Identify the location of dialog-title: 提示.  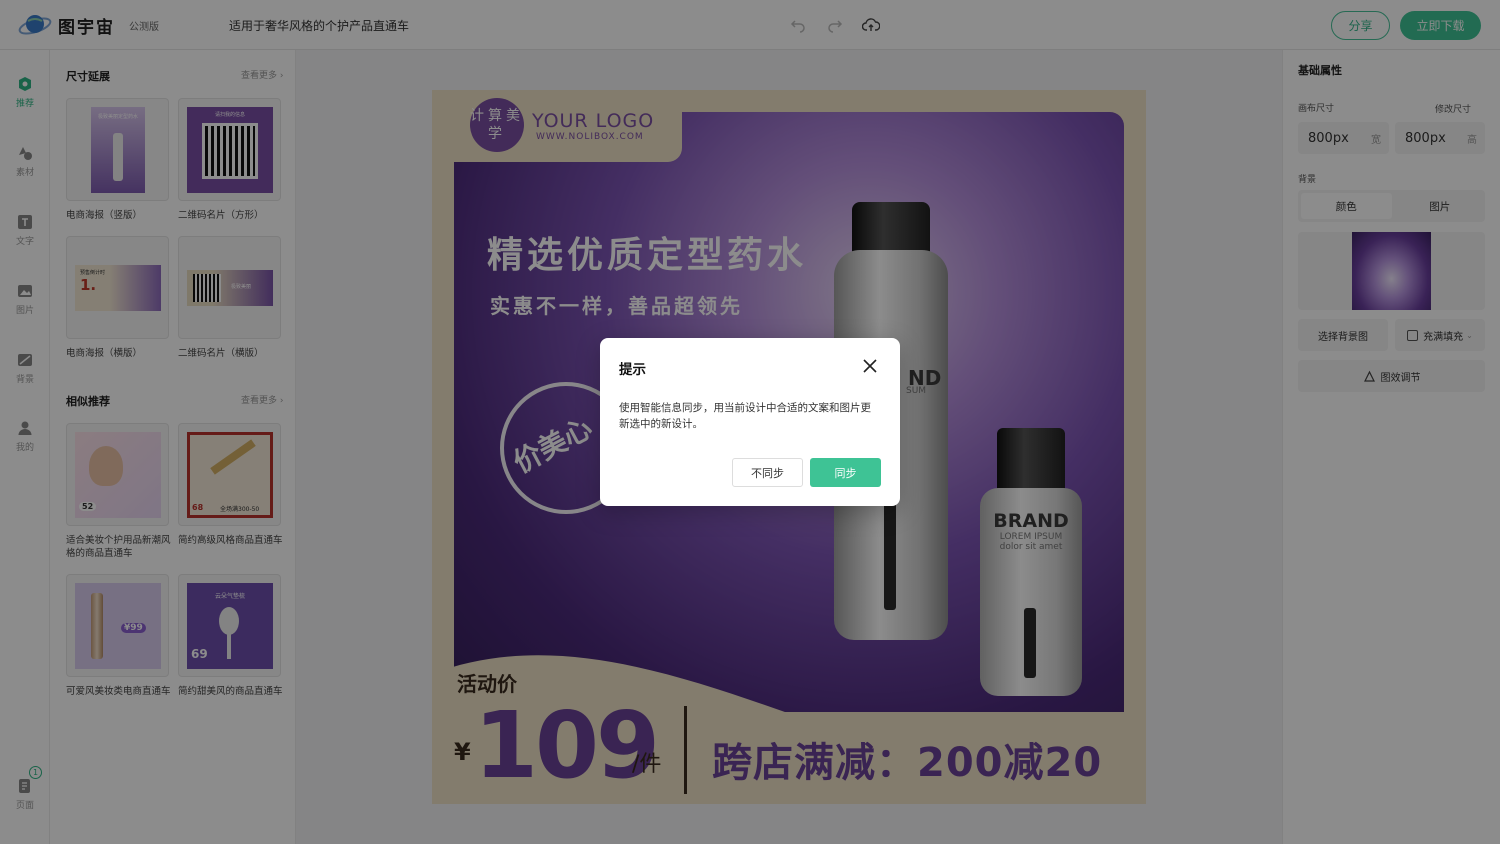
(632, 370).